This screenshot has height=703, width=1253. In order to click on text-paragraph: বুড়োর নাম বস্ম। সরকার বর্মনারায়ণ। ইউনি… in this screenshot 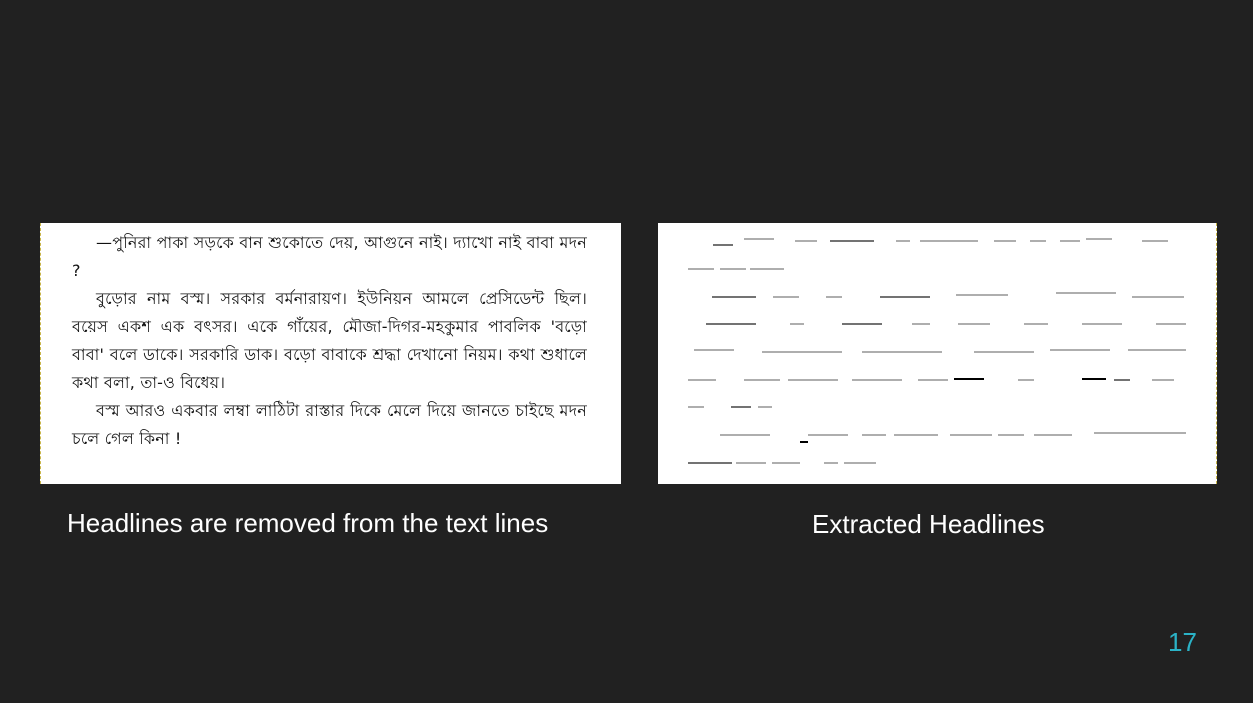, I will do `click(329, 340)`.